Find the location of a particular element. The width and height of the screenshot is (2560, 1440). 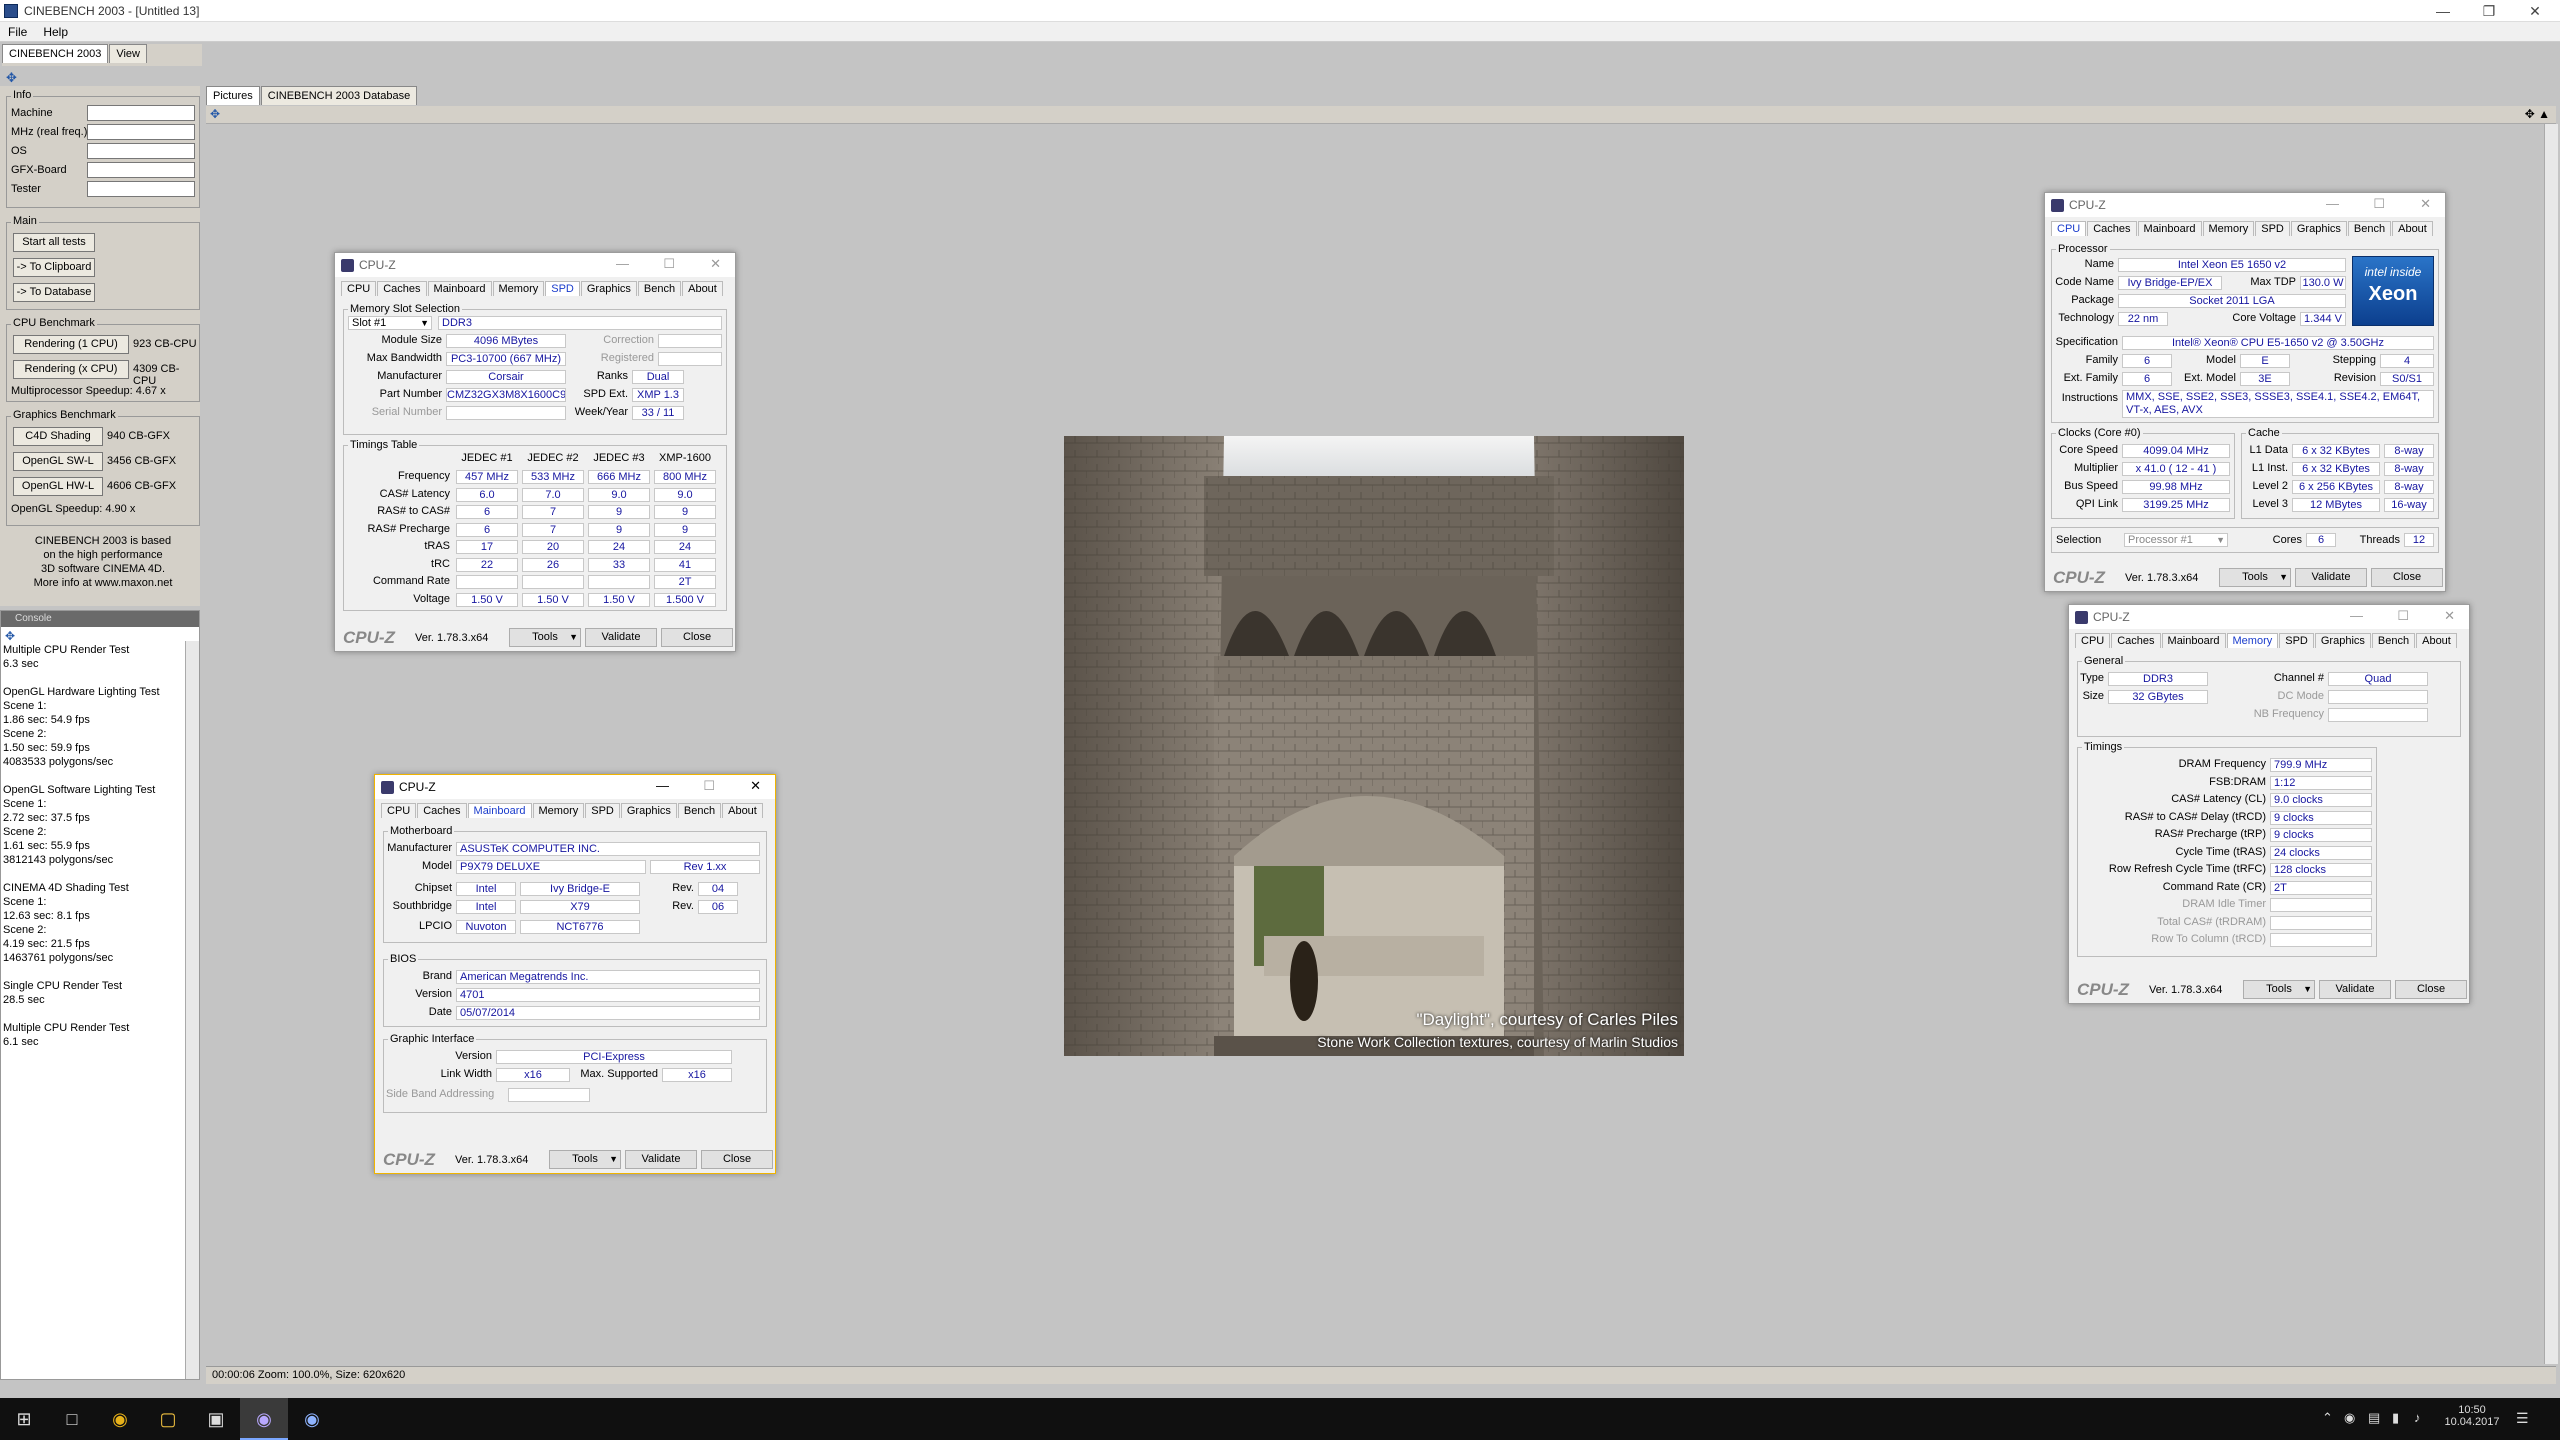

to-clipboard-button: -> To Clipboard is located at coordinates (54, 267).